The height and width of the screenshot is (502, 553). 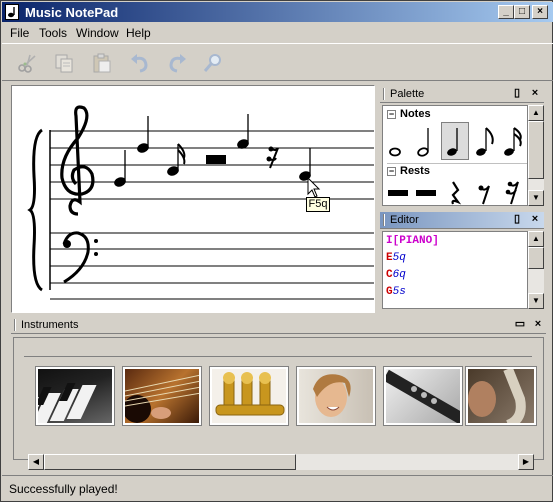 I want to click on app-note-icon, so click(x=12, y=12).